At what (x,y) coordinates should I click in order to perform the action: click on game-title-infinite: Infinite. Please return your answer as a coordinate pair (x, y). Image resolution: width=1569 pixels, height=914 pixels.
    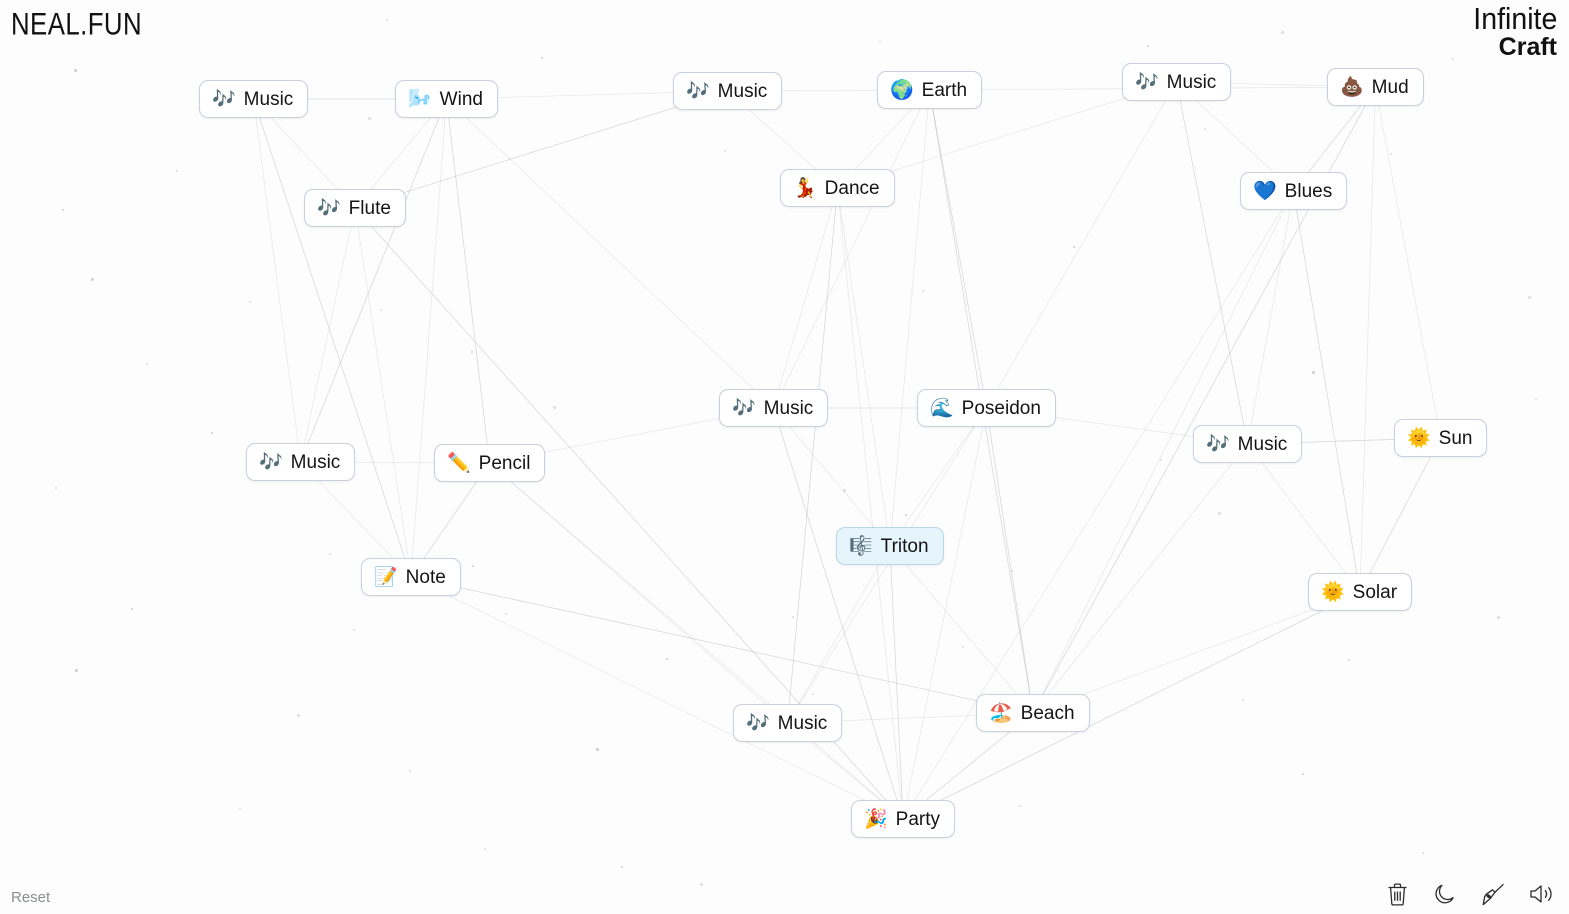
    Looking at the image, I should click on (1514, 18).